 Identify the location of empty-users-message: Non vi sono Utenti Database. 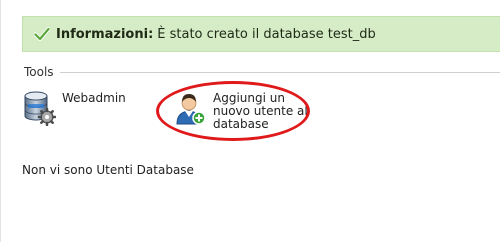
(108, 170).